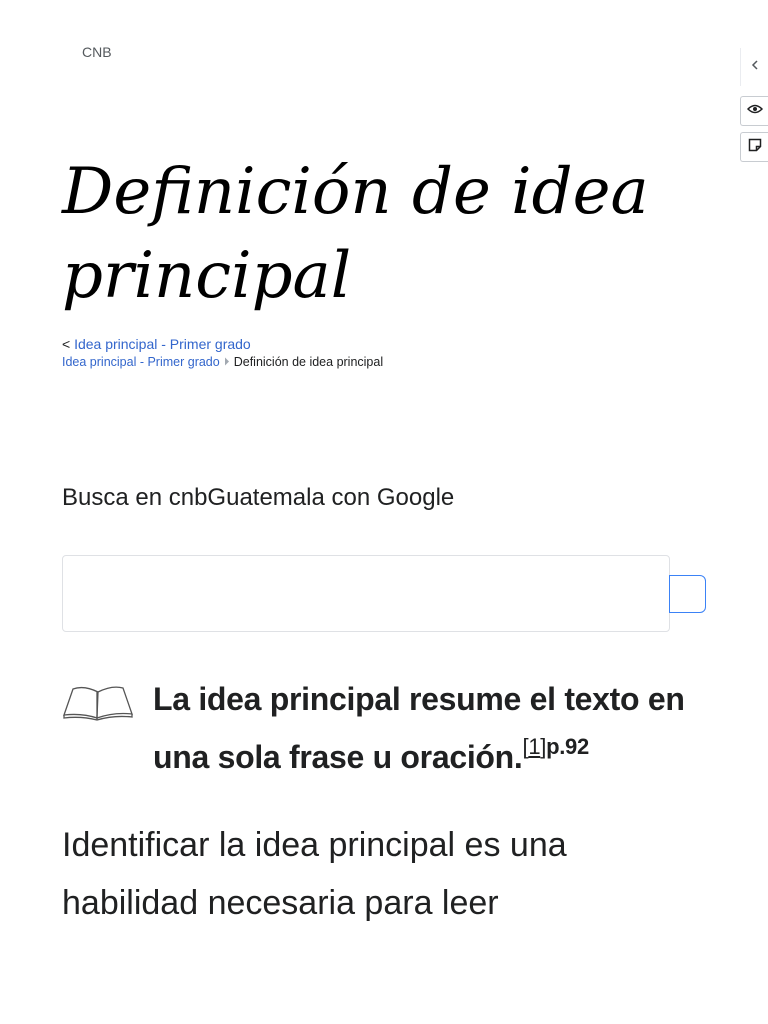 Image resolution: width=768 pixels, height=1024 pixels. What do you see at coordinates (98, 702) in the screenshot?
I see `open-book-icon` at bounding box center [98, 702].